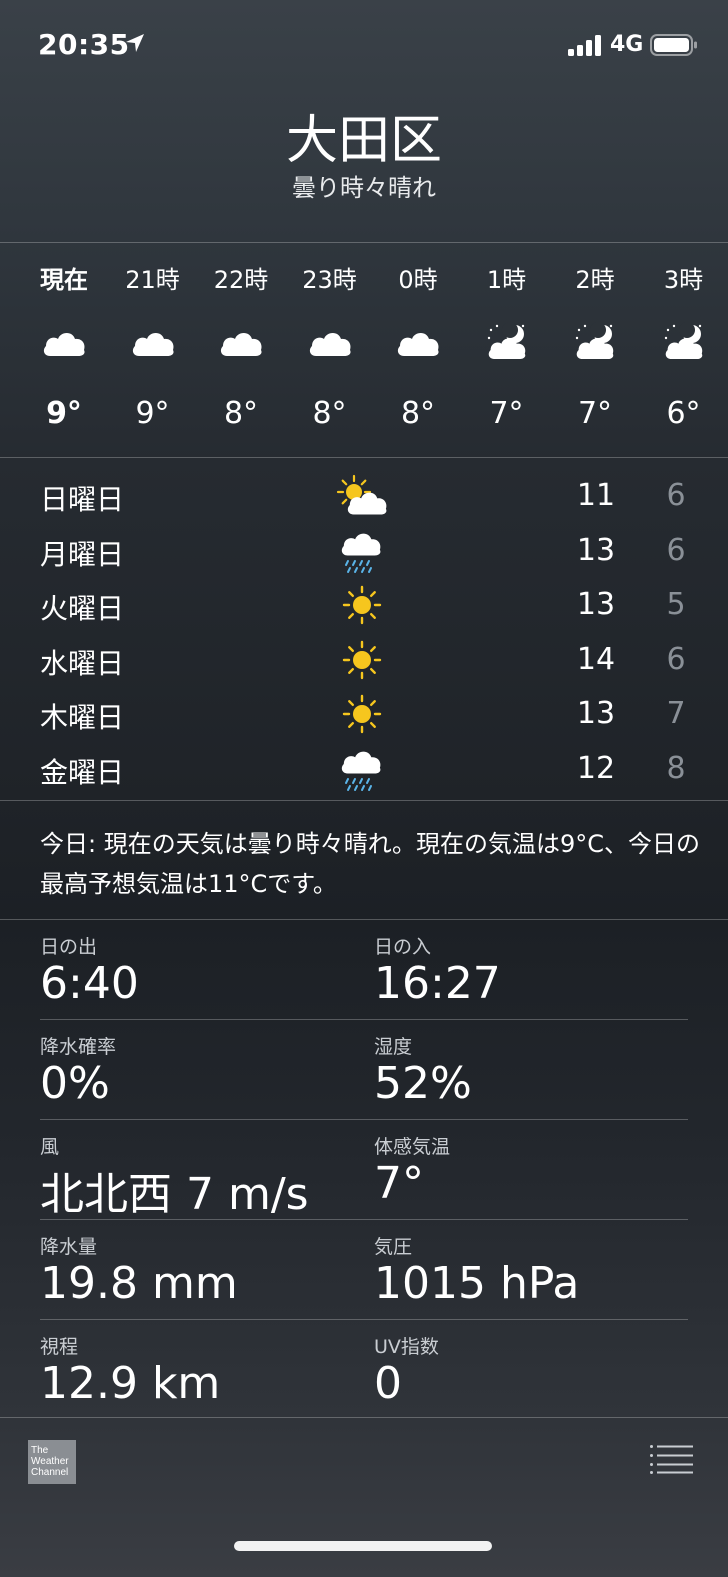  Describe the element at coordinates (363, 141) in the screenshot. I see `city-name: 大田区` at that location.